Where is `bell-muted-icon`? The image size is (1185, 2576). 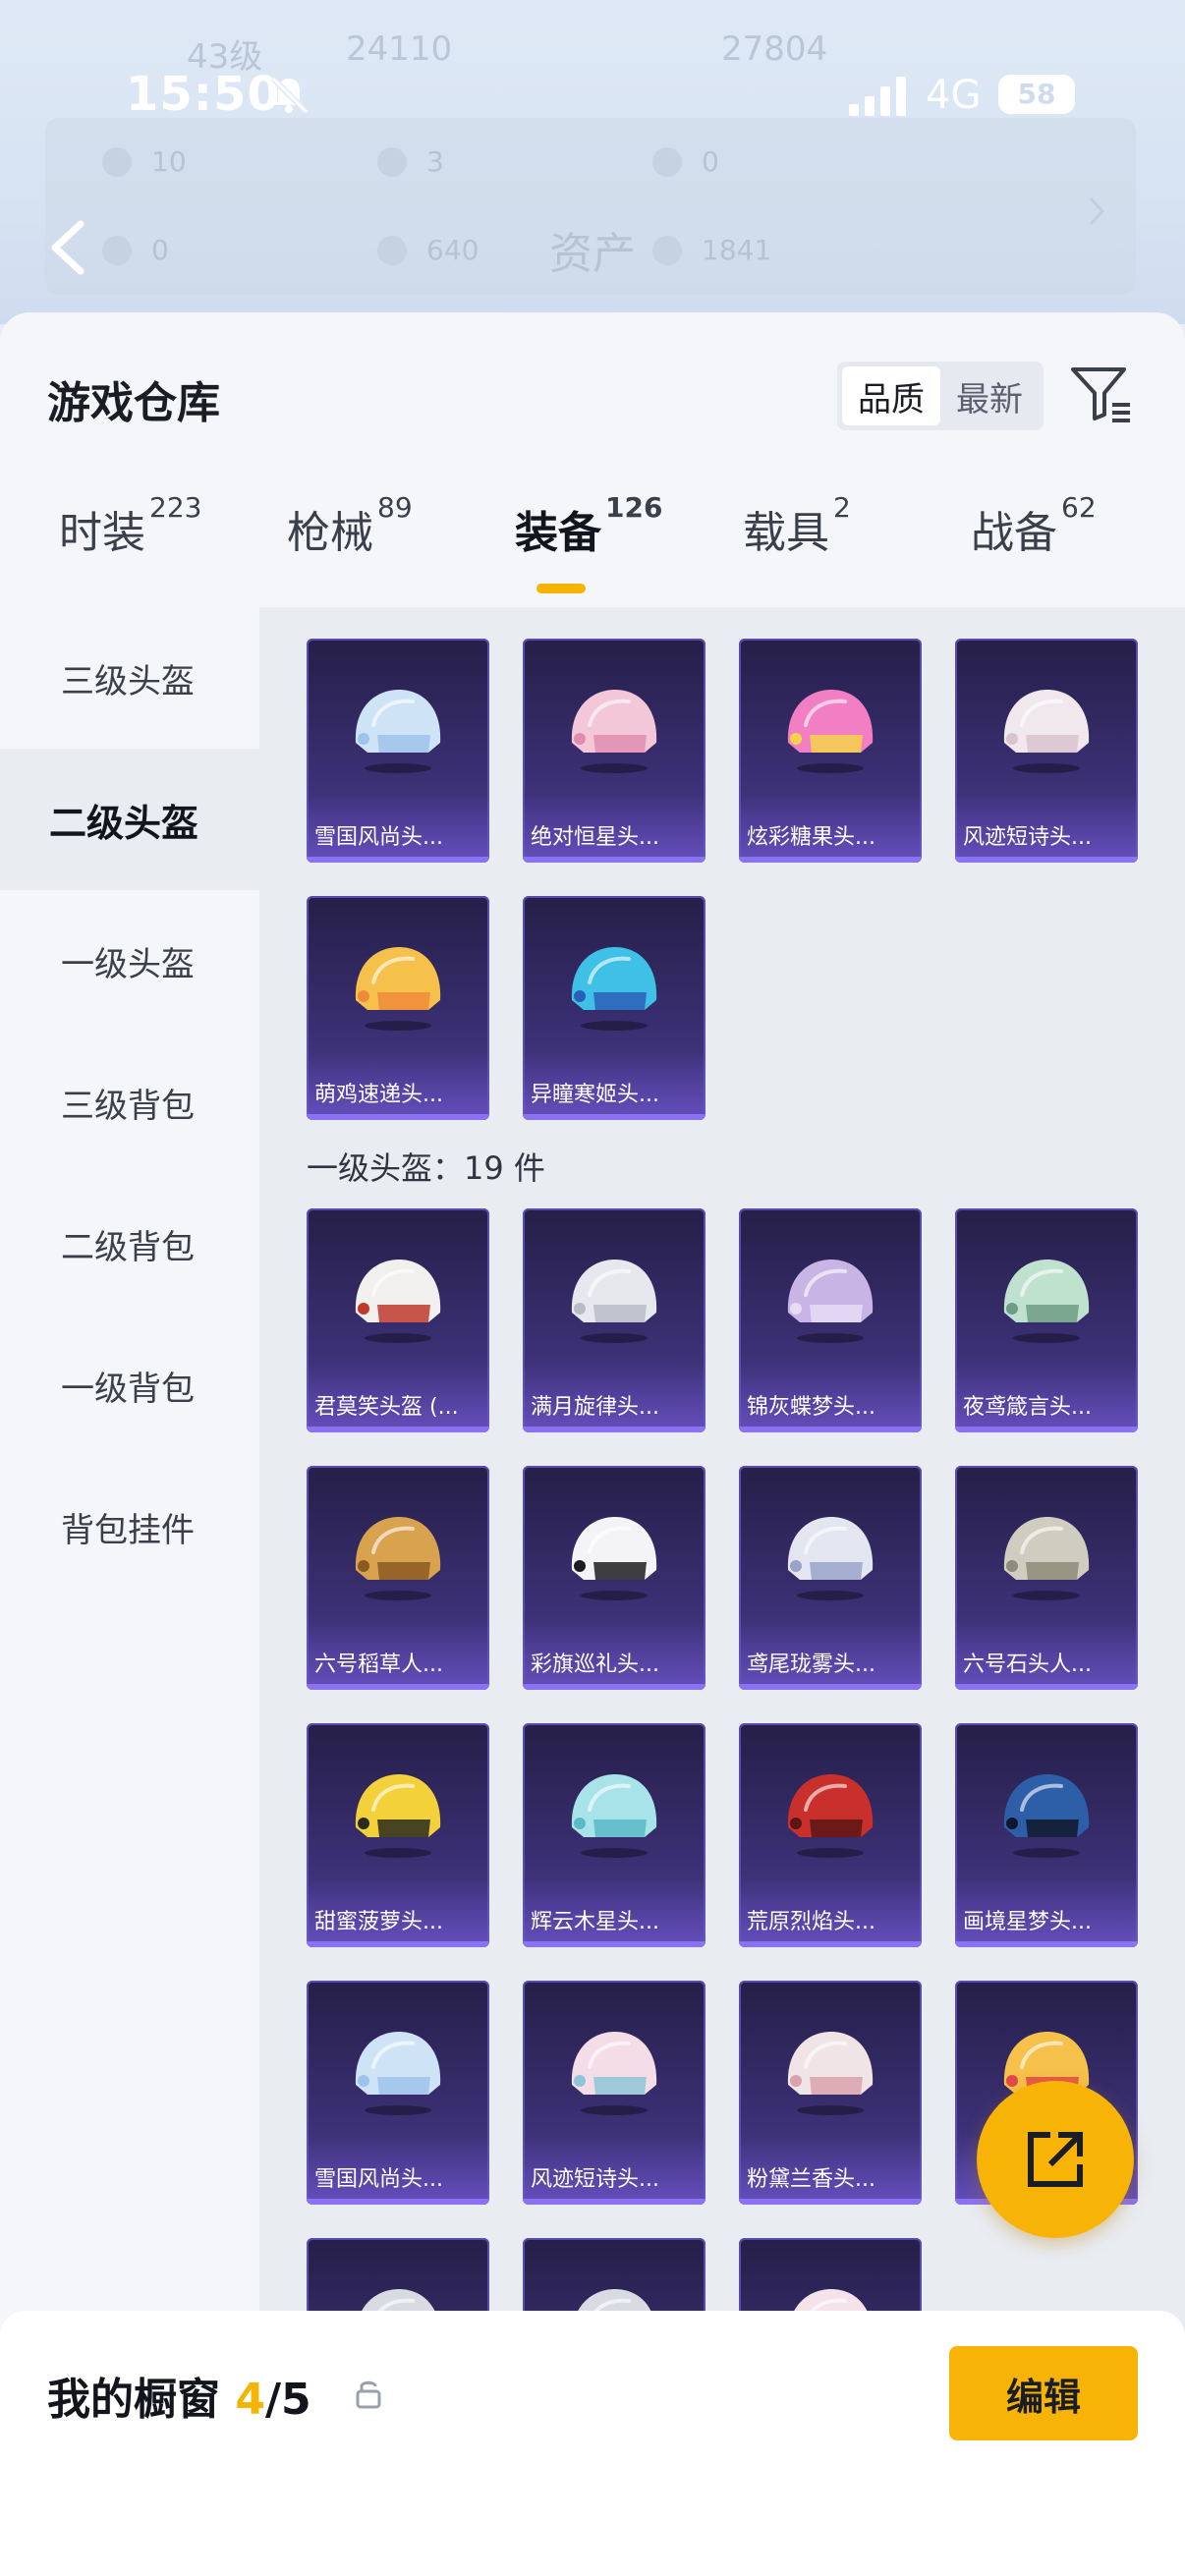
bell-muted-icon is located at coordinates (290, 95).